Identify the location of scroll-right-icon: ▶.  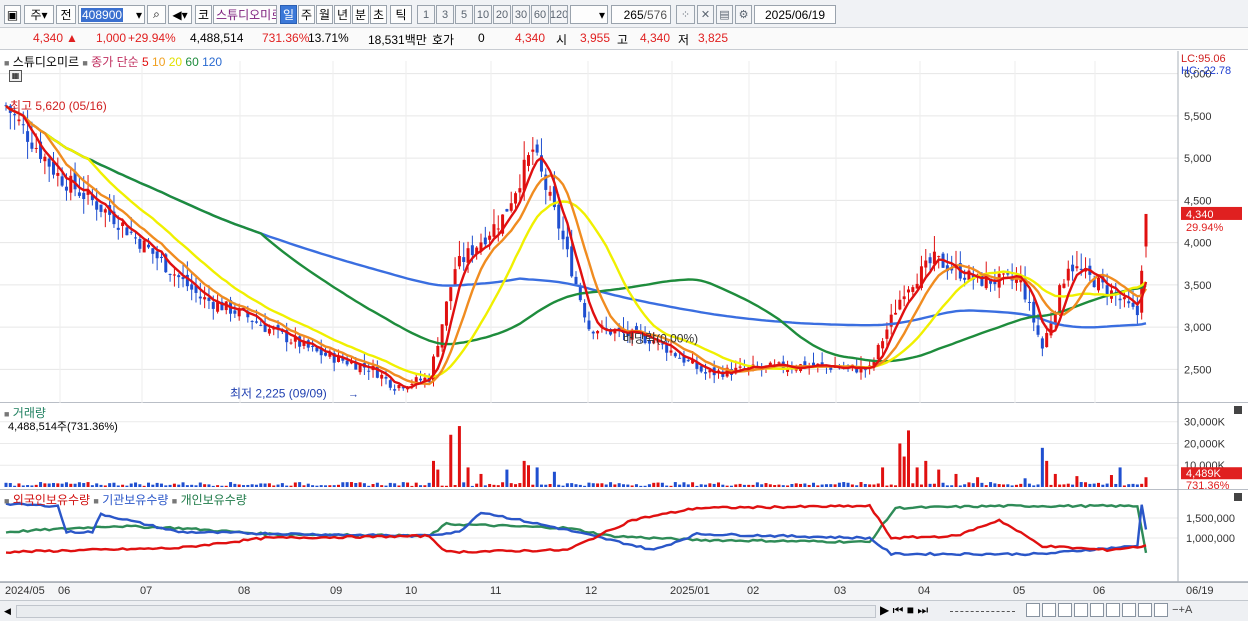
(884, 610).